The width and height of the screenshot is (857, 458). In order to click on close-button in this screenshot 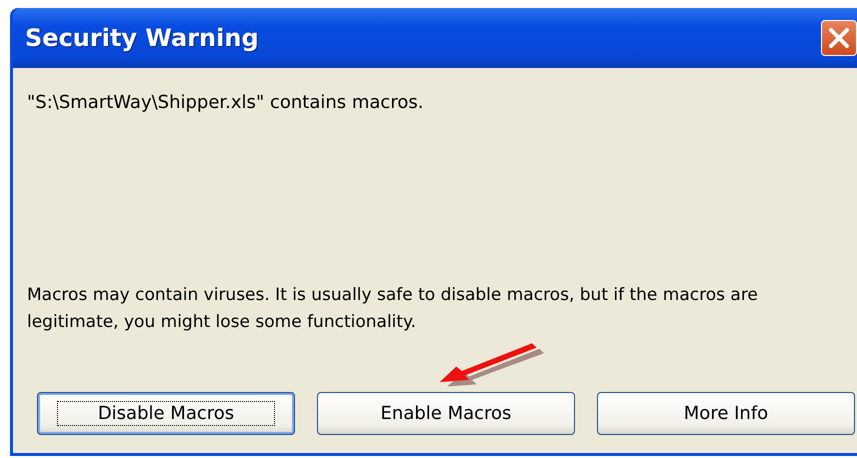, I will do `click(839, 38)`.